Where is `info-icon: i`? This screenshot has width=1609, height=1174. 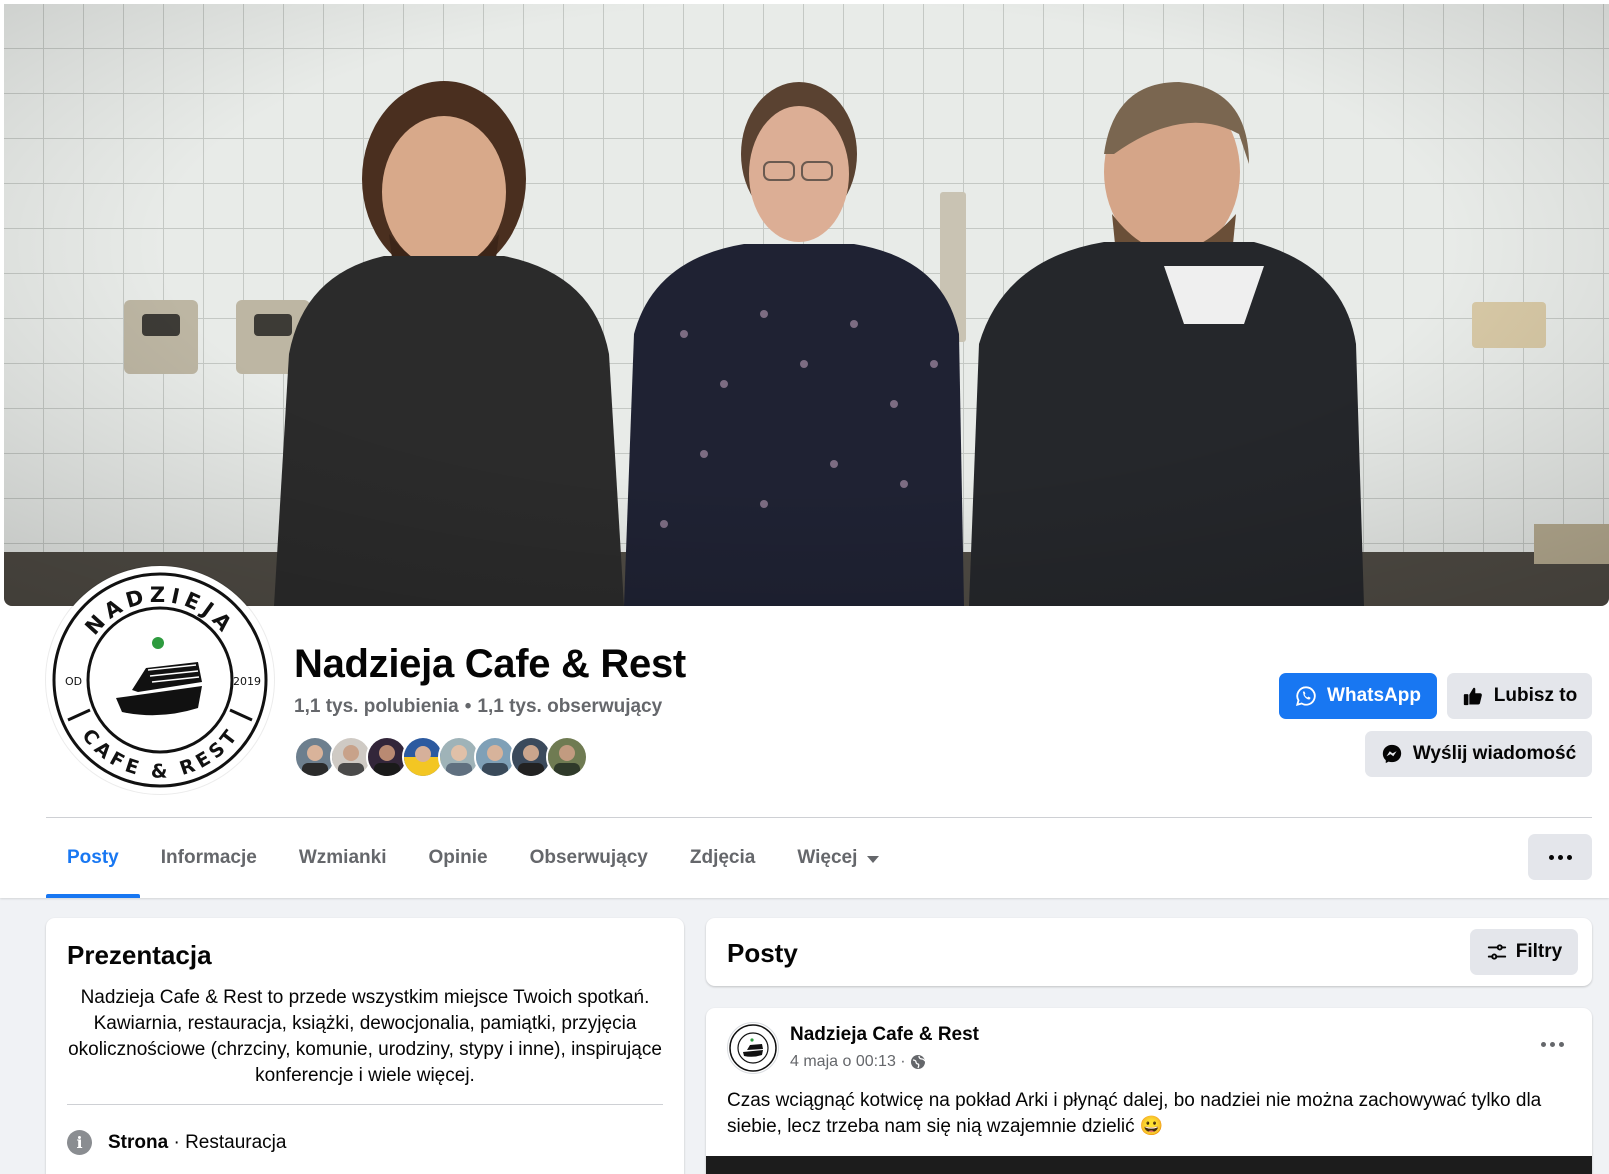
info-icon: i is located at coordinates (79, 1142).